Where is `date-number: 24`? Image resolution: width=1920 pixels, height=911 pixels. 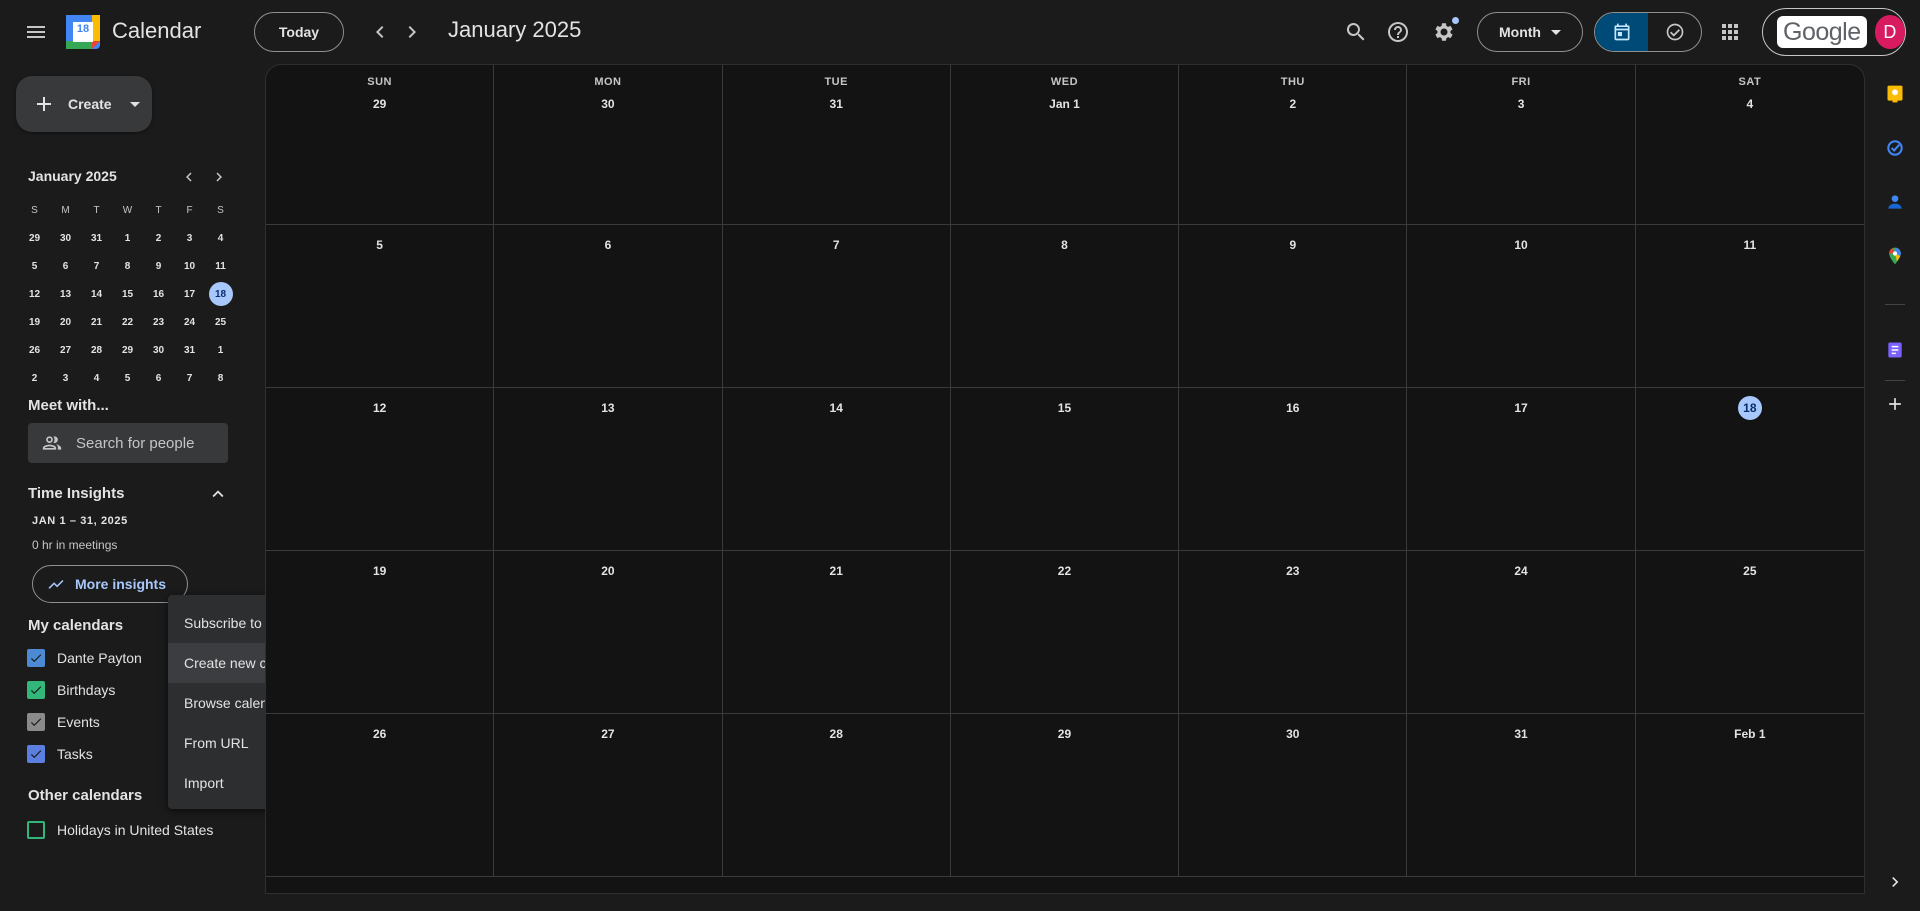
date-number: 24 is located at coordinates (1521, 571).